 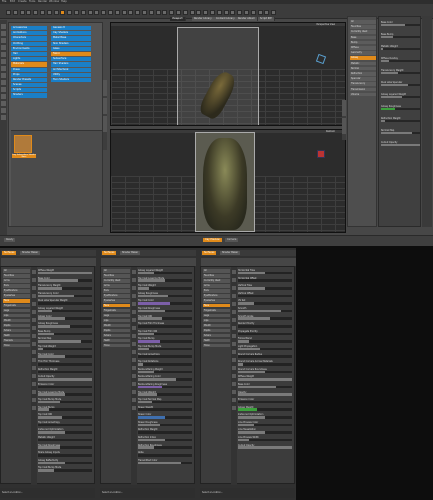 I want to click on scene-tab: Script IDE, so click(x=266, y=19).